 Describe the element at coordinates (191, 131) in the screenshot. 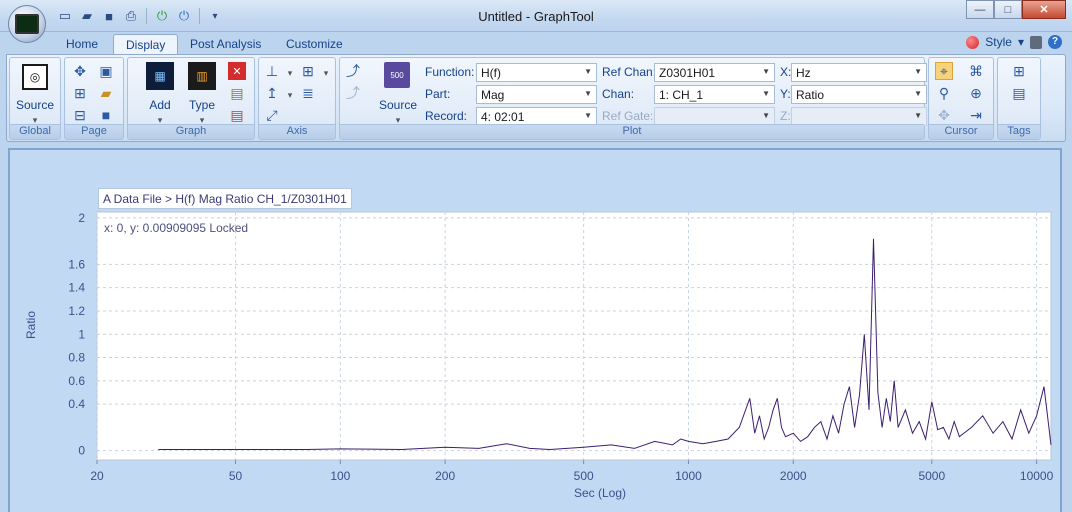

I see `group-label-graph: Graph` at that location.